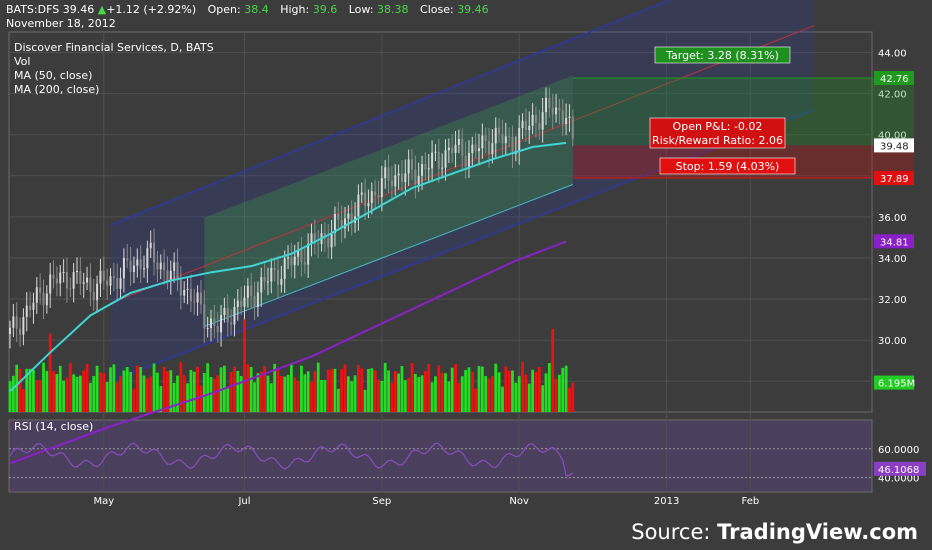 The image size is (932, 550). What do you see at coordinates (114, 47) in the screenshot?
I see `legend-title: Discover Financial Services, D, BATS` at bounding box center [114, 47].